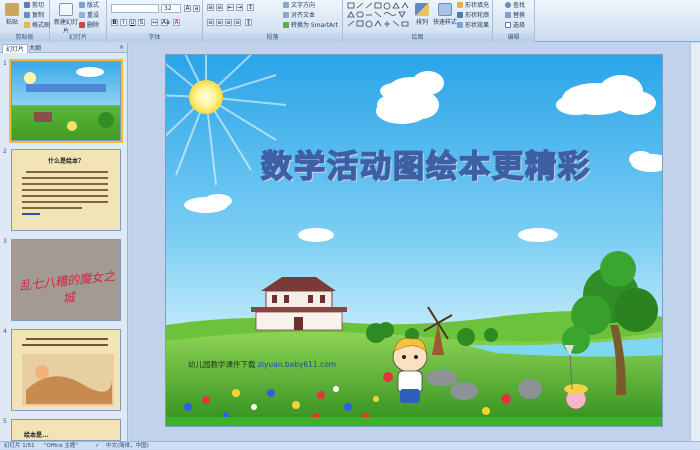  Describe the element at coordinates (15, 48) in the screenshot. I see `tab-slides: 幻灯片` at that location.